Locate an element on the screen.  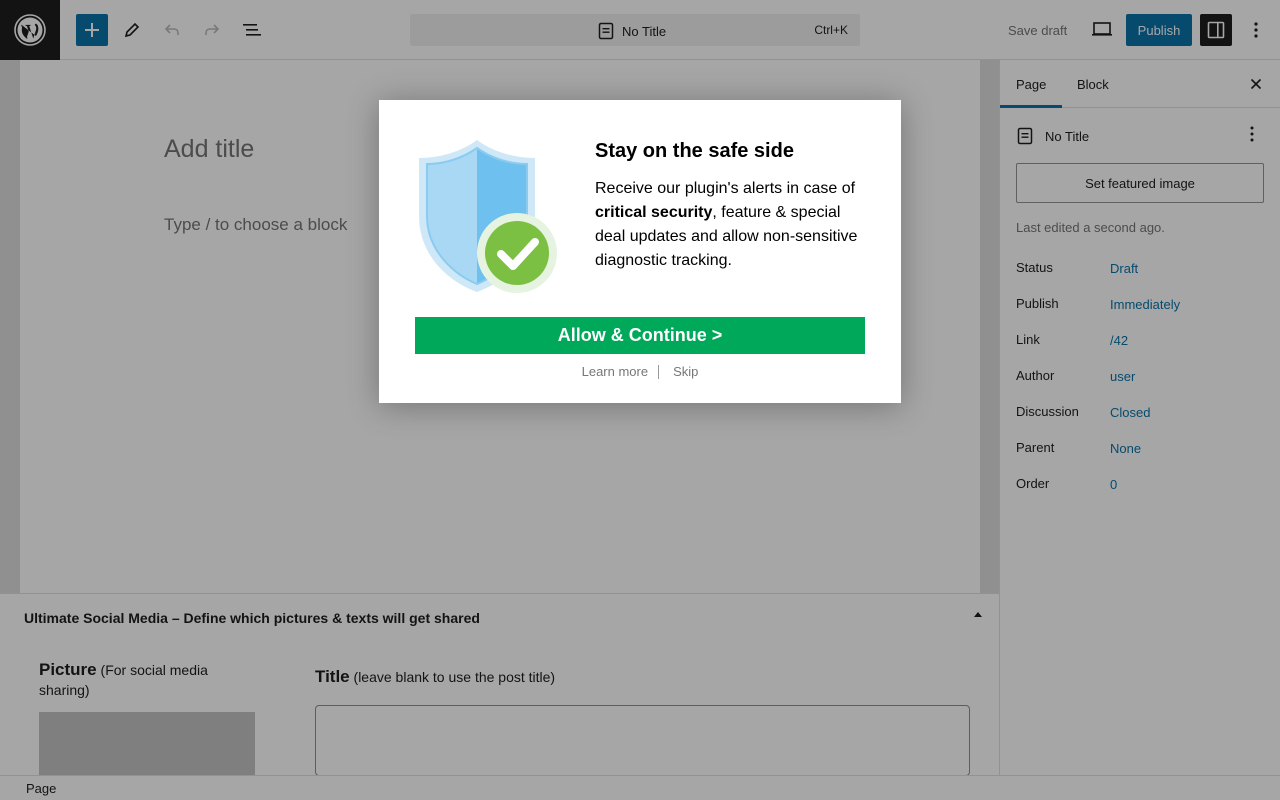
modal-body-part: Receive our plugin's alerts in case of is located at coordinates (725, 188).